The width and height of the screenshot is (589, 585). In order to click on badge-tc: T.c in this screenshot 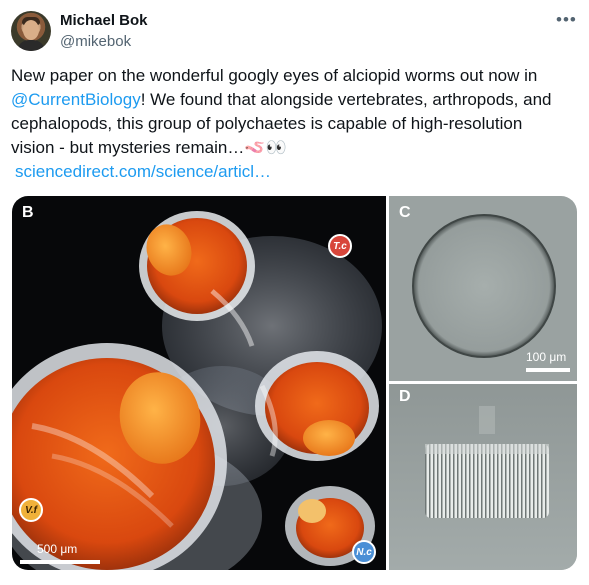, I will do `click(340, 246)`.